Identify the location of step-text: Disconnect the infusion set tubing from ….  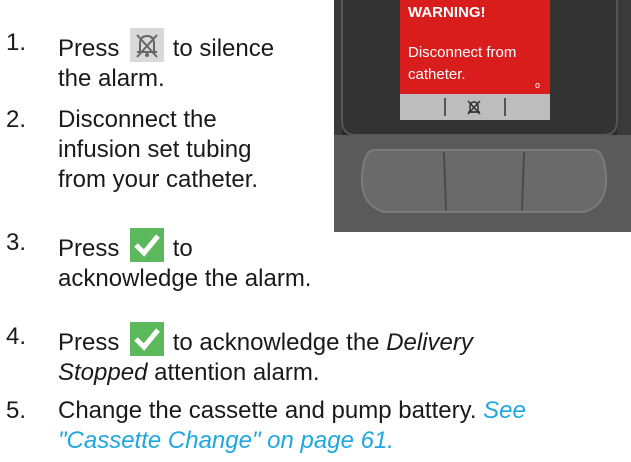
(158, 150).